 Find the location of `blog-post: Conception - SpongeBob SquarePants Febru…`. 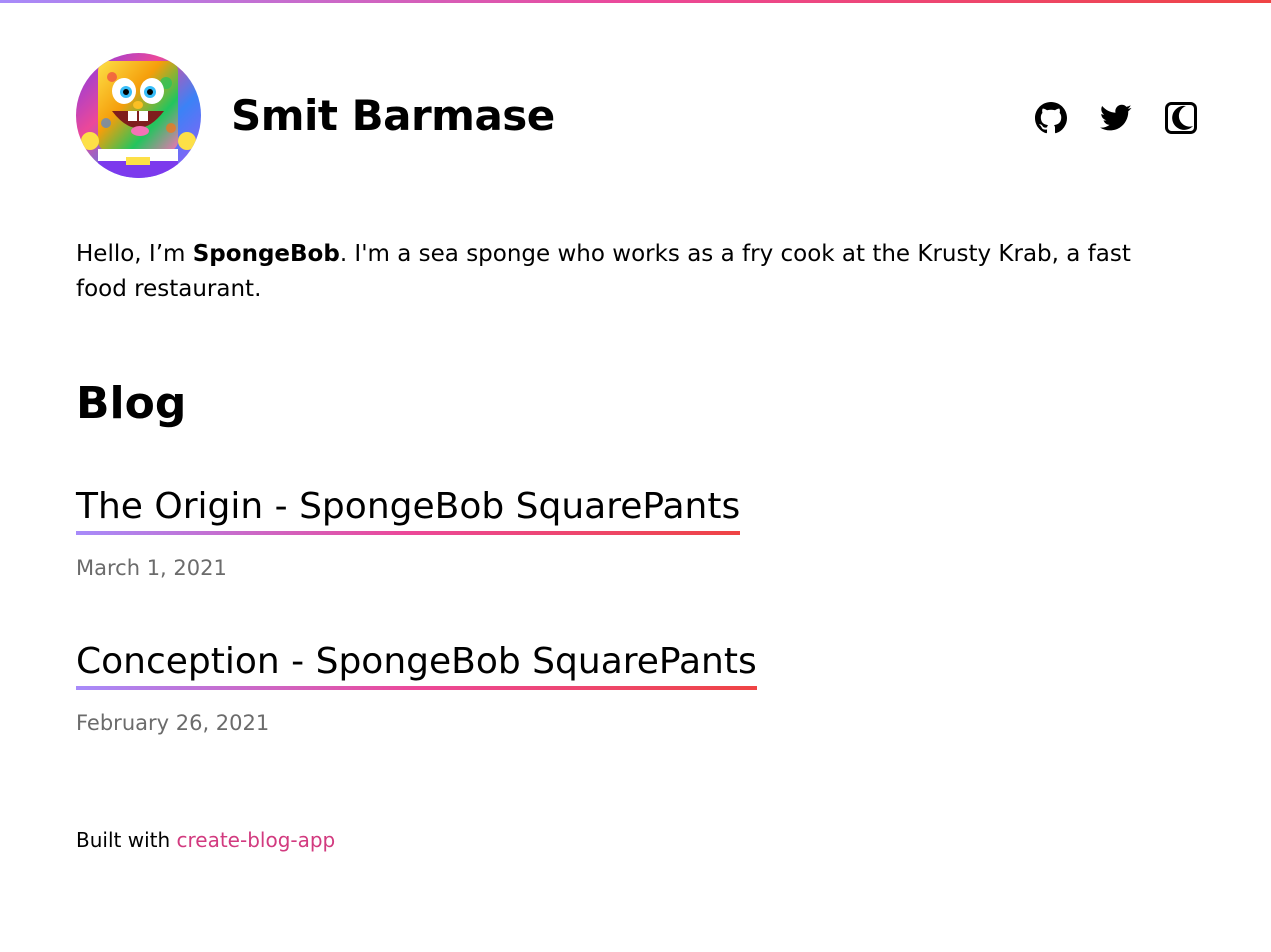

blog-post: Conception - SpongeBob SquarePants Febru… is located at coordinates (416, 688).